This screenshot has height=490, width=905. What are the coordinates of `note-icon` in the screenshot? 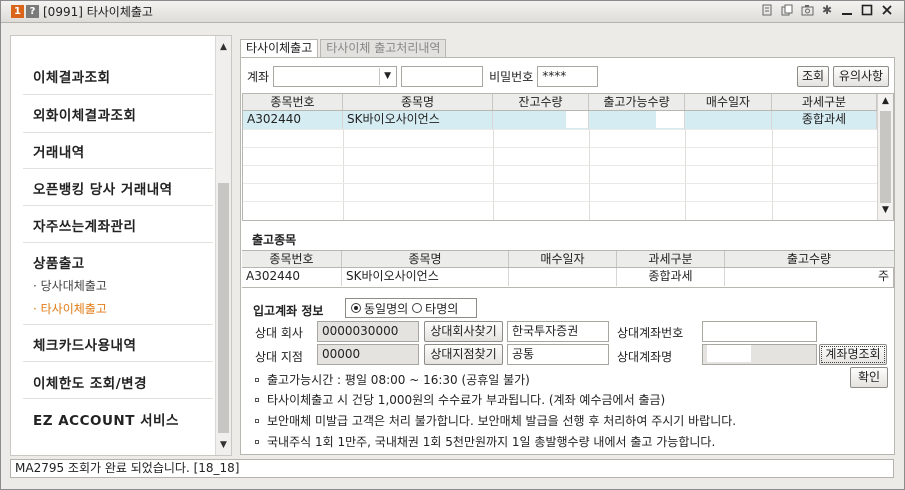 It's located at (767, 10).